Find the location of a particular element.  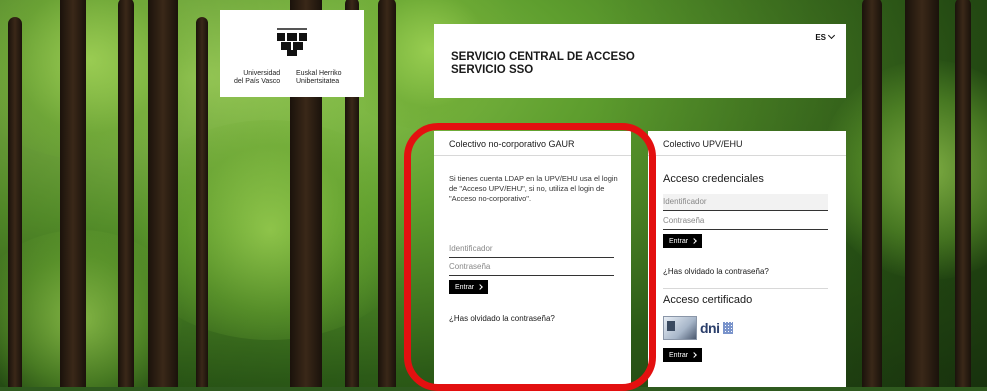

certificate-submit-button: Entrar is located at coordinates (683, 355).